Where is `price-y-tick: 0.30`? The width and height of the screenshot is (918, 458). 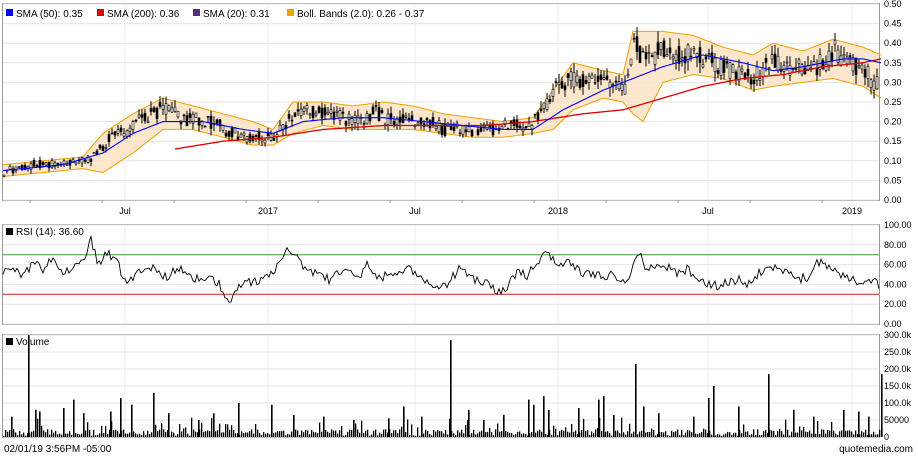
price-y-tick: 0.30 is located at coordinates (893, 82).